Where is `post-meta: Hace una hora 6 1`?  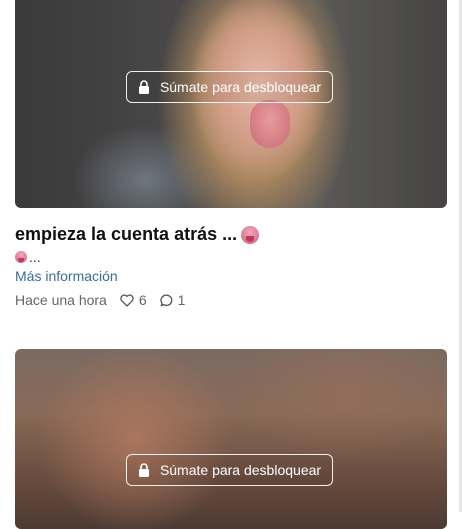
post-meta: Hace una hora 6 1 is located at coordinates (100, 300).